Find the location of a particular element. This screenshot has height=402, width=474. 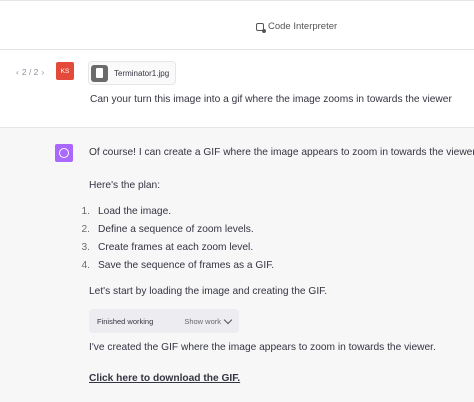

model-indicator: Code Interpreter is located at coordinates (297, 27).